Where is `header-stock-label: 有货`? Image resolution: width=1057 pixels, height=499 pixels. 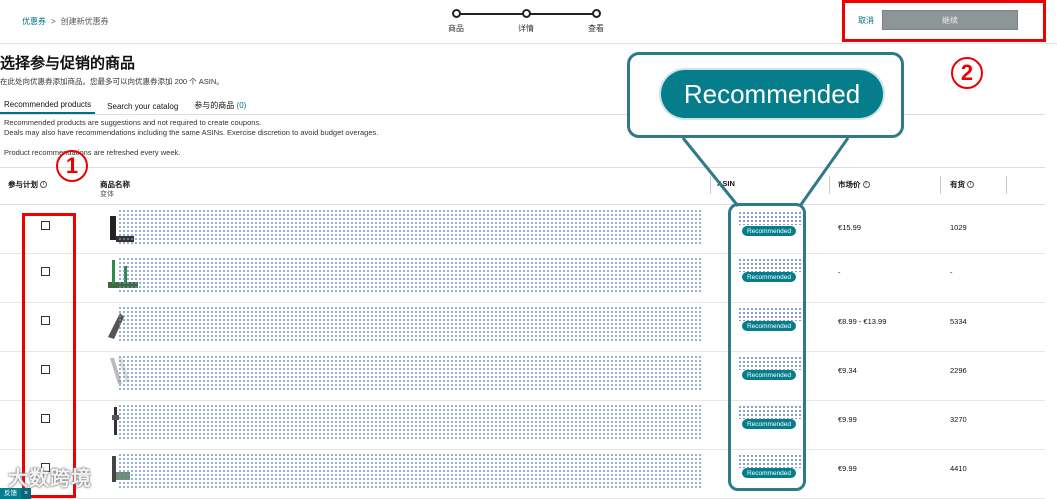
header-stock-label: 有货 is located at coordinates (957, 184).